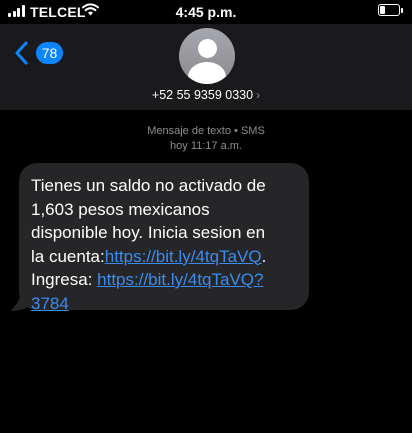 This screenshot has width=412, height=433. I want to click on message-type-label: Mensaje de texto • SMS, so click(206, 131).